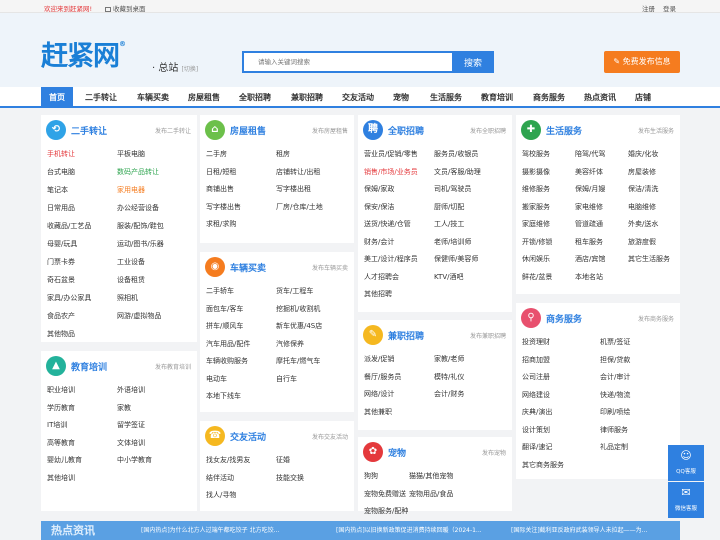 The image size is (720, 540). What do you see at coordinates (290, 344) in the screenshot?
I see `category-link: 汽修保养` at bounding box center [290, 344].